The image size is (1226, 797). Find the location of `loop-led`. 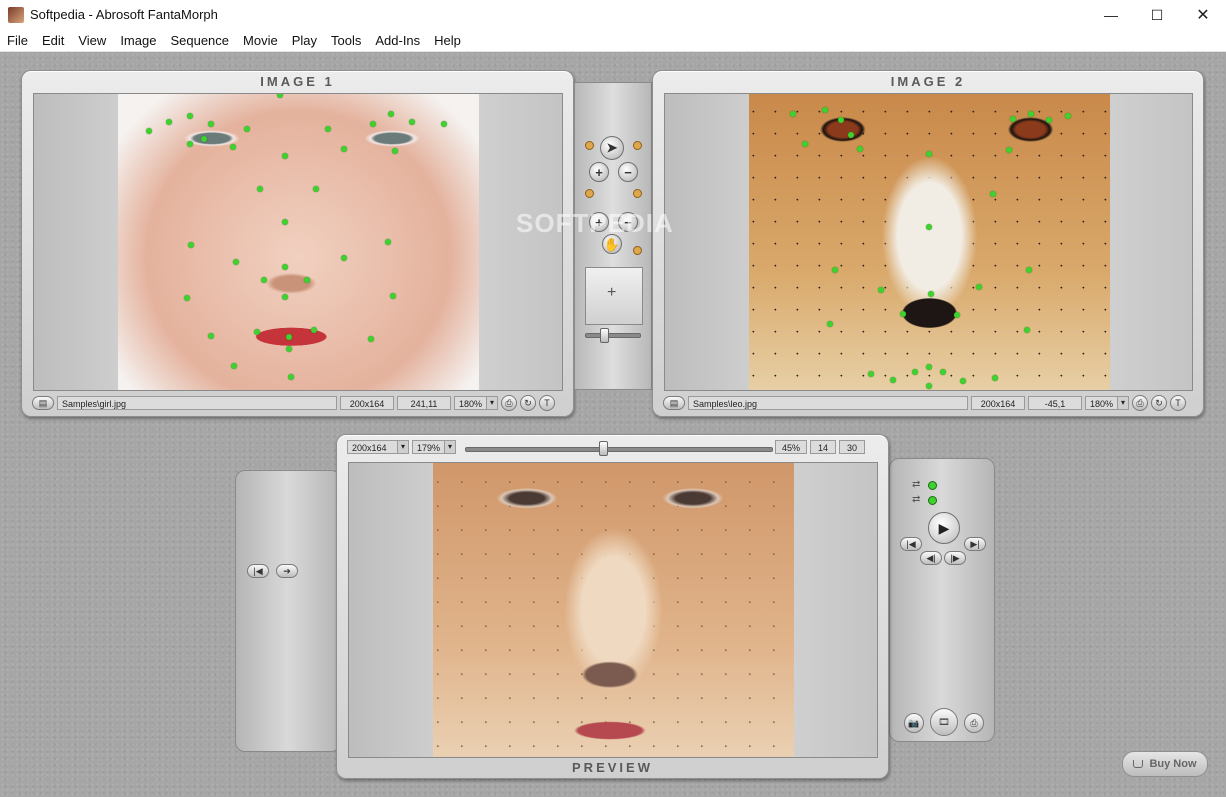

loop-led is located at coordinates (932, 485).